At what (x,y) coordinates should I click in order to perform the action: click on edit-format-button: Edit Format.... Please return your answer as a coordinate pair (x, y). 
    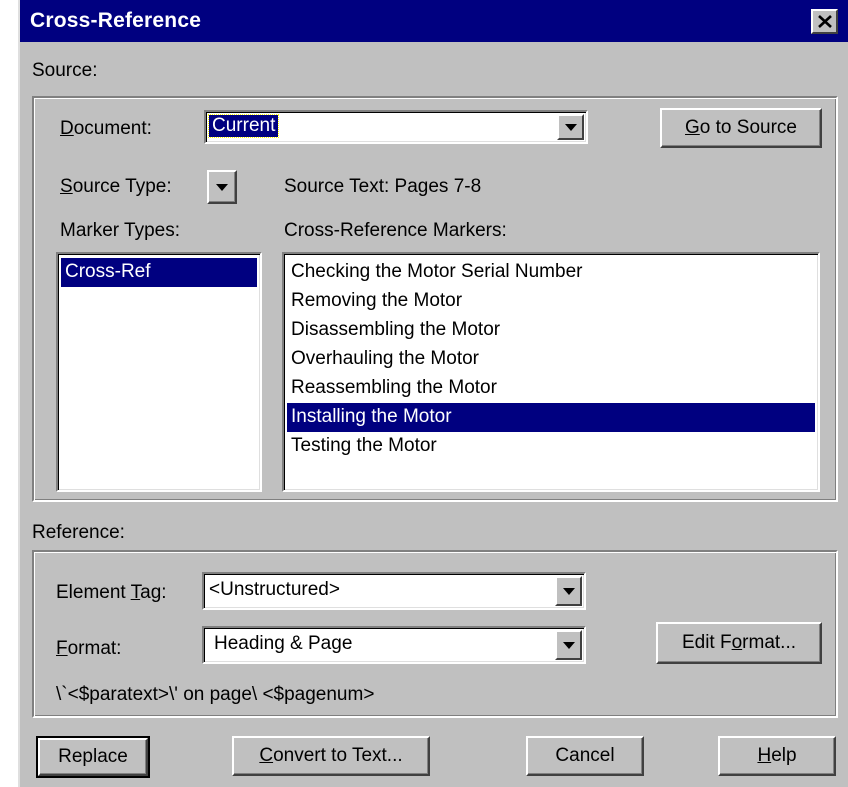
    Looking at the image, I should click on (739, 643).